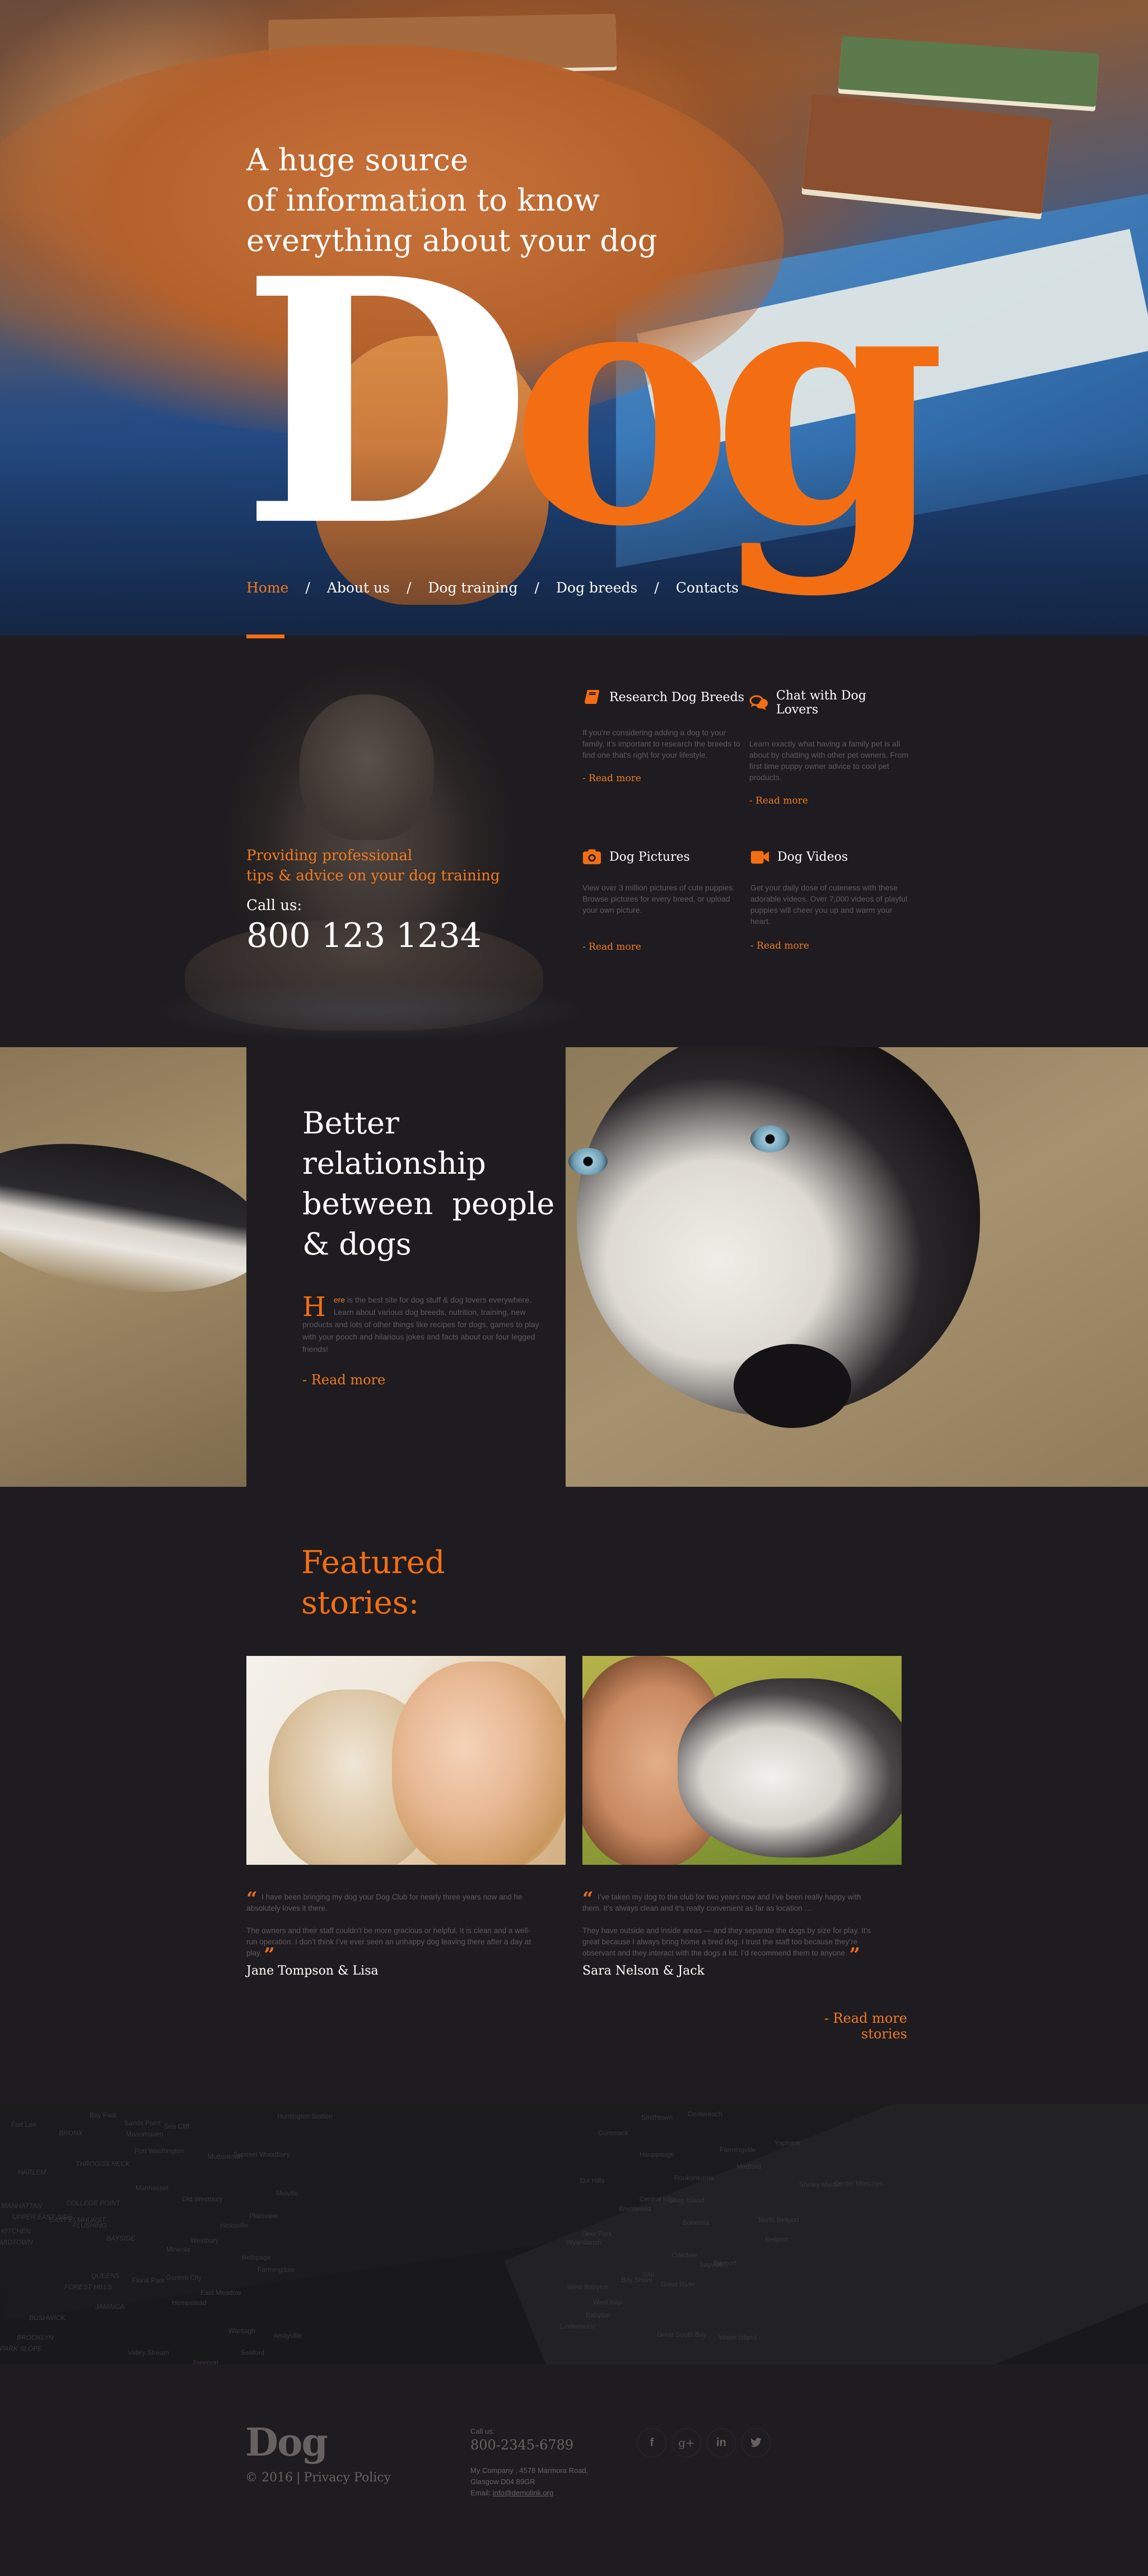 The width and height of the screenshot is (1148, 2576). What do you see at coordinates (635, 2209) in the screenshot?
I see `map-place-label: Brentwood` at bounding box center [635, 2209].